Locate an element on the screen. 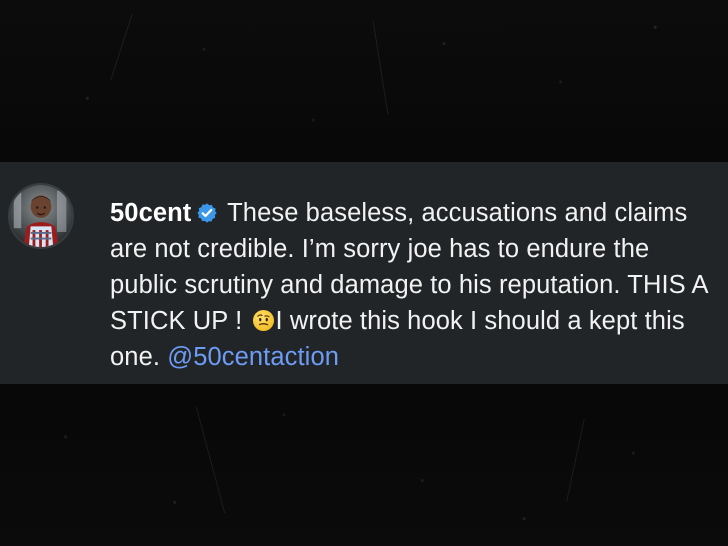 The width and height of the screenshot is (728, 546). verified-badge-icon is located at coordinates (207, 213).